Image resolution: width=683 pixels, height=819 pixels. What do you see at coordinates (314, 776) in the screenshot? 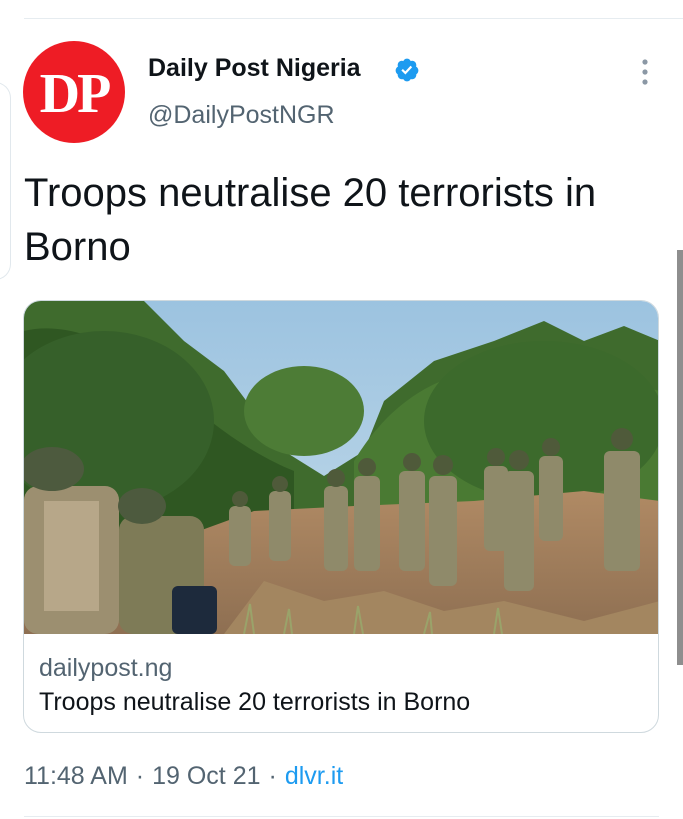
I see `tweet-source-link: dlvr.it` at bounding box center [314, 776].